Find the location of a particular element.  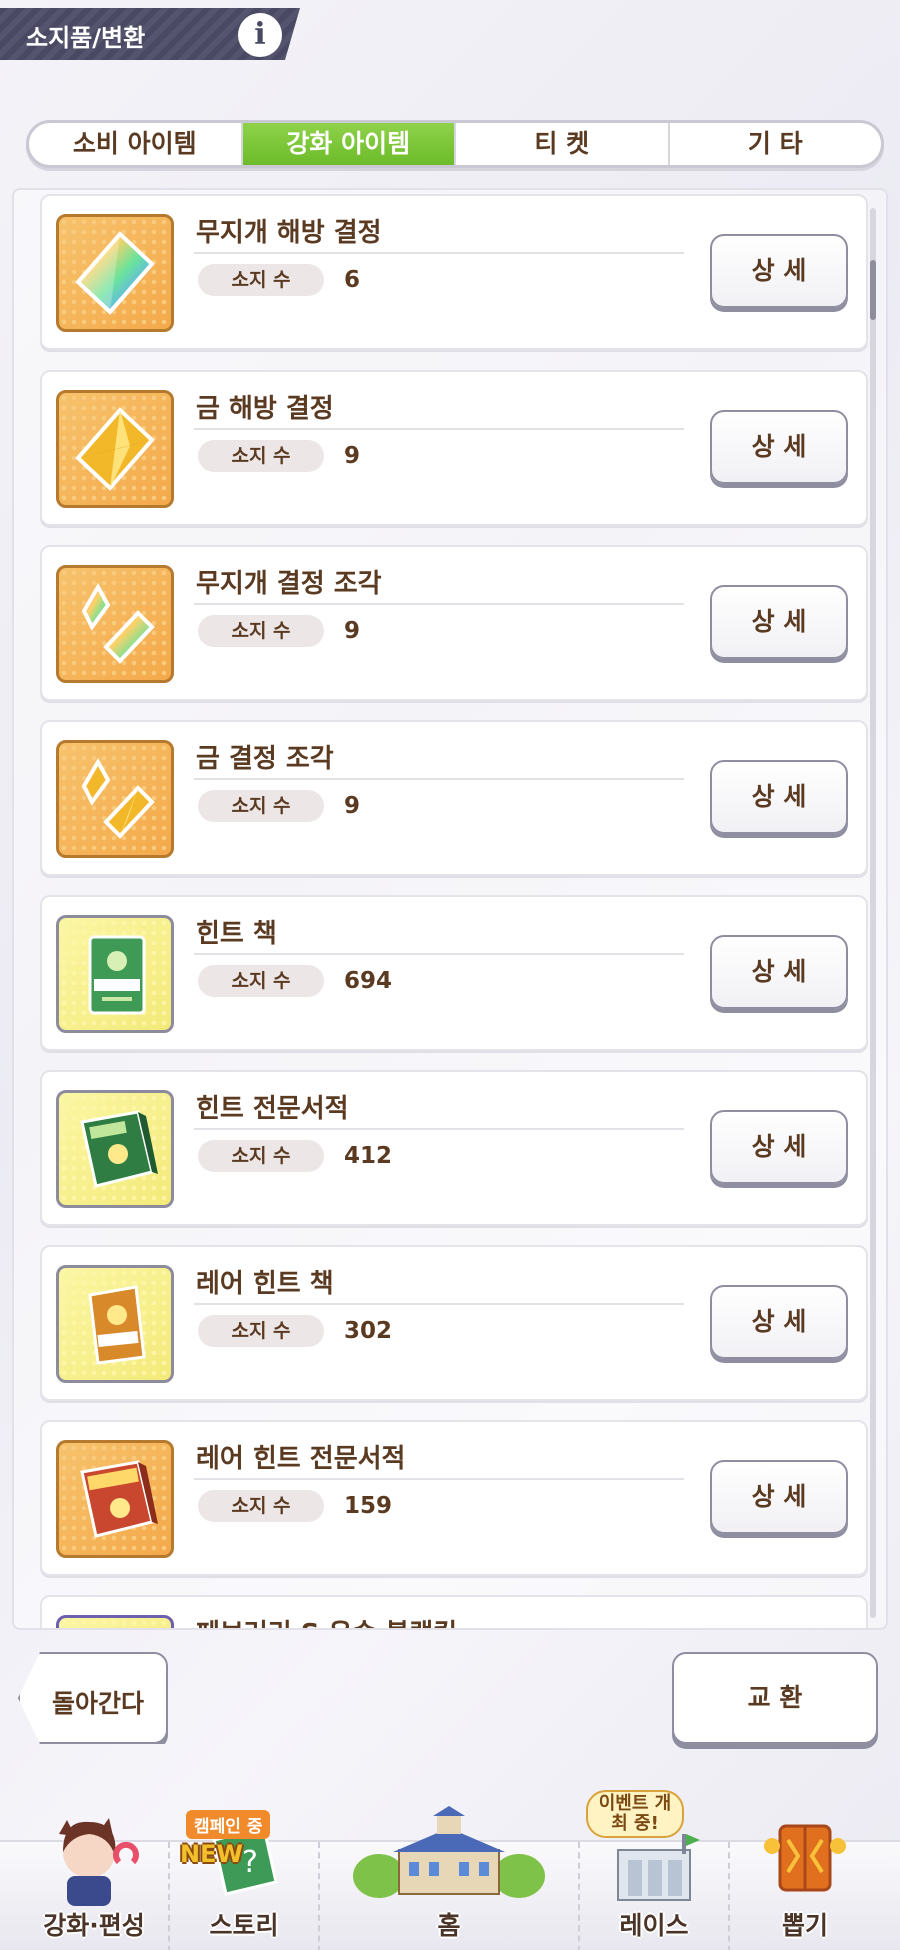

qty-value: 412 is located at coordinates (368, 1156).